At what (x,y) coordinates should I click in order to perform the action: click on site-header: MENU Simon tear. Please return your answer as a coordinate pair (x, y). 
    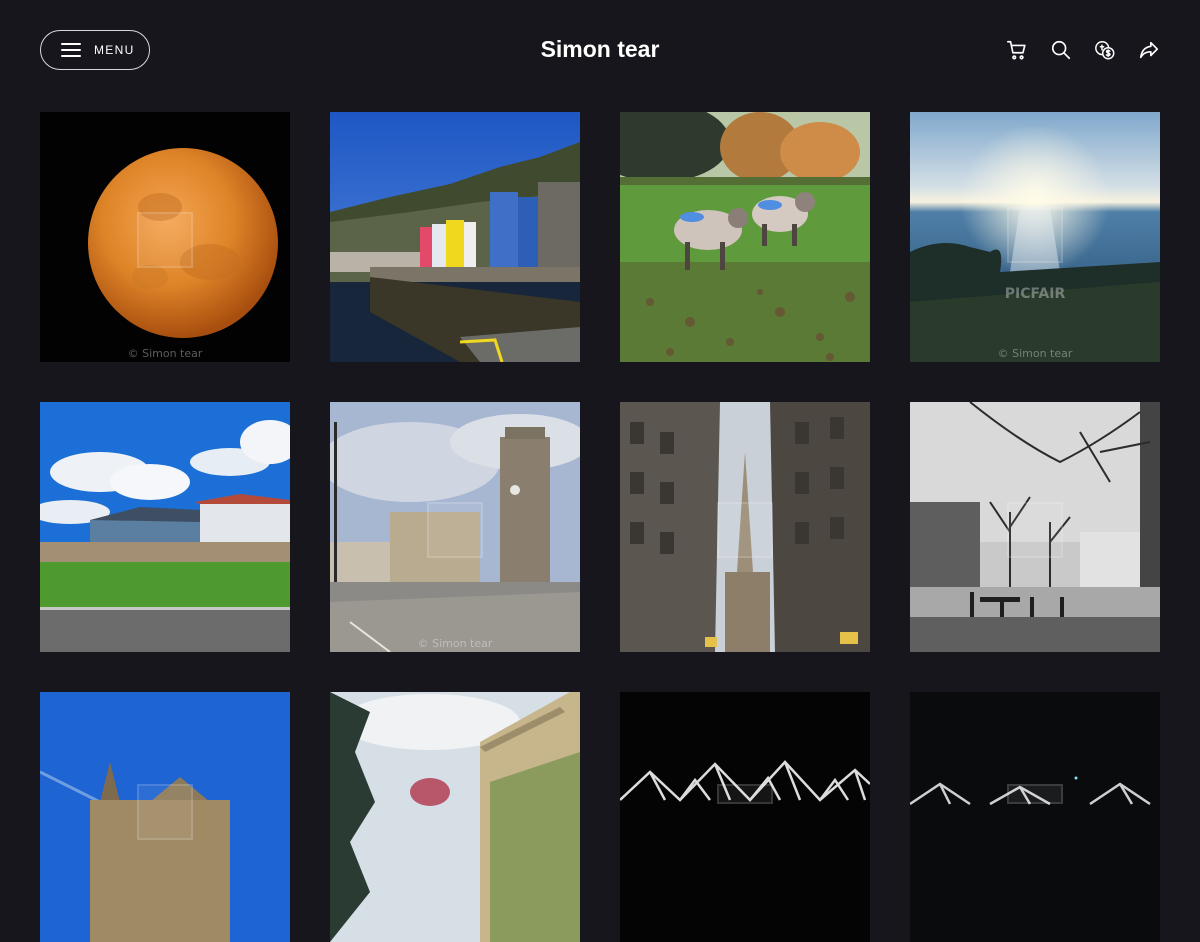
    Looking at the image, I should click on (600, 51).